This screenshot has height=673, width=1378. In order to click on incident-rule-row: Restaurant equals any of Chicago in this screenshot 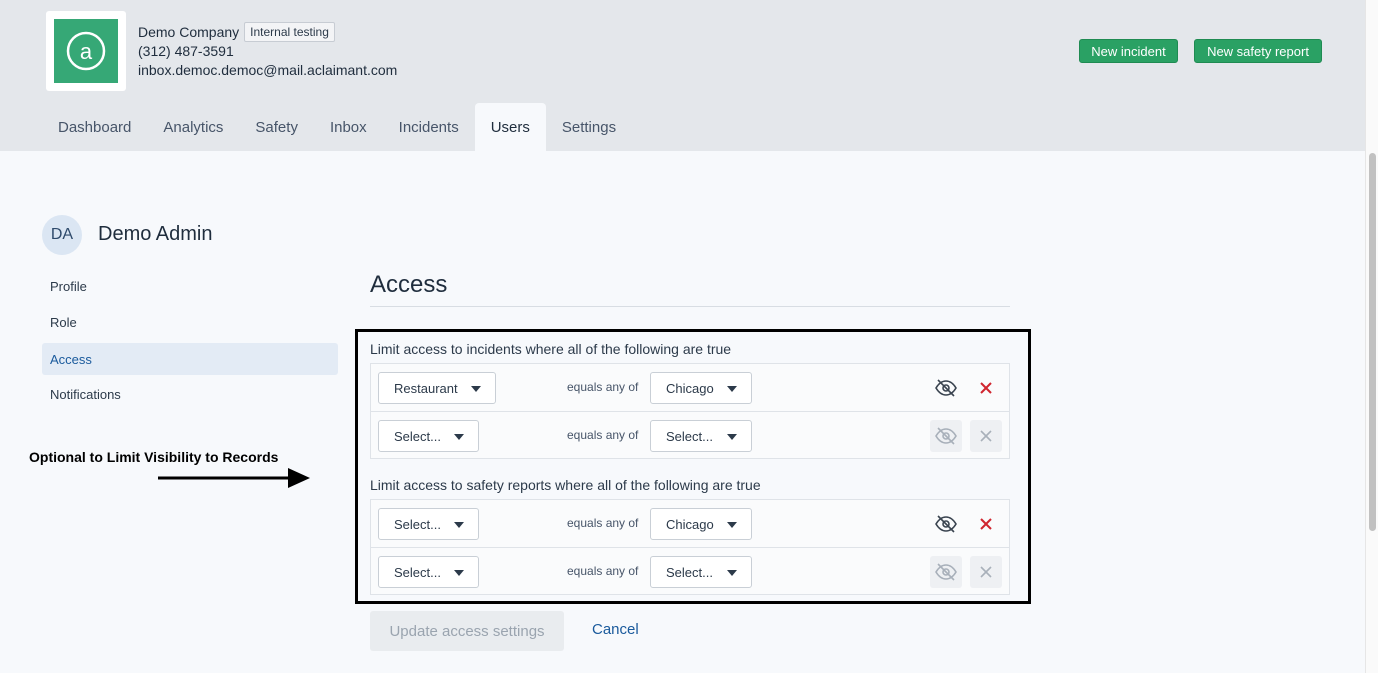, I will do `click(690, 387)`.